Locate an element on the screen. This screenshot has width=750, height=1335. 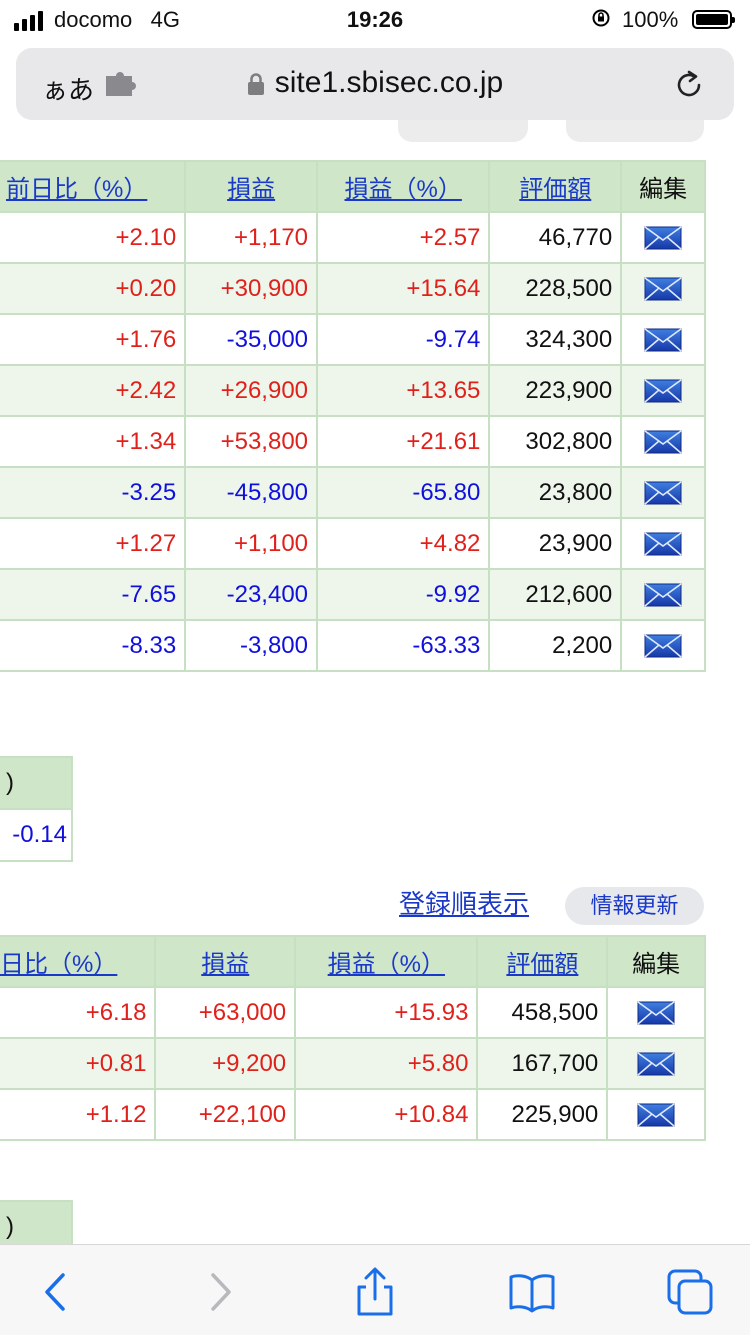
pl-pct-cell: +13.65 is located at coordinates (403, 390).